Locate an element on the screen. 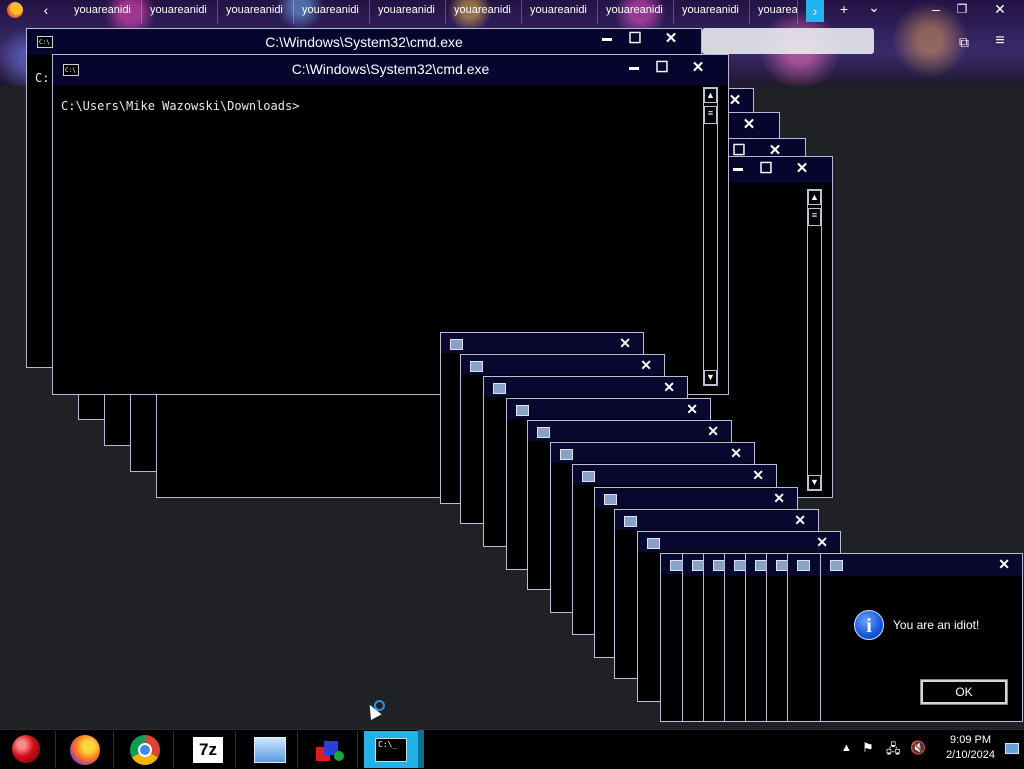  console-text: C: is located at coordinates (42, 78).